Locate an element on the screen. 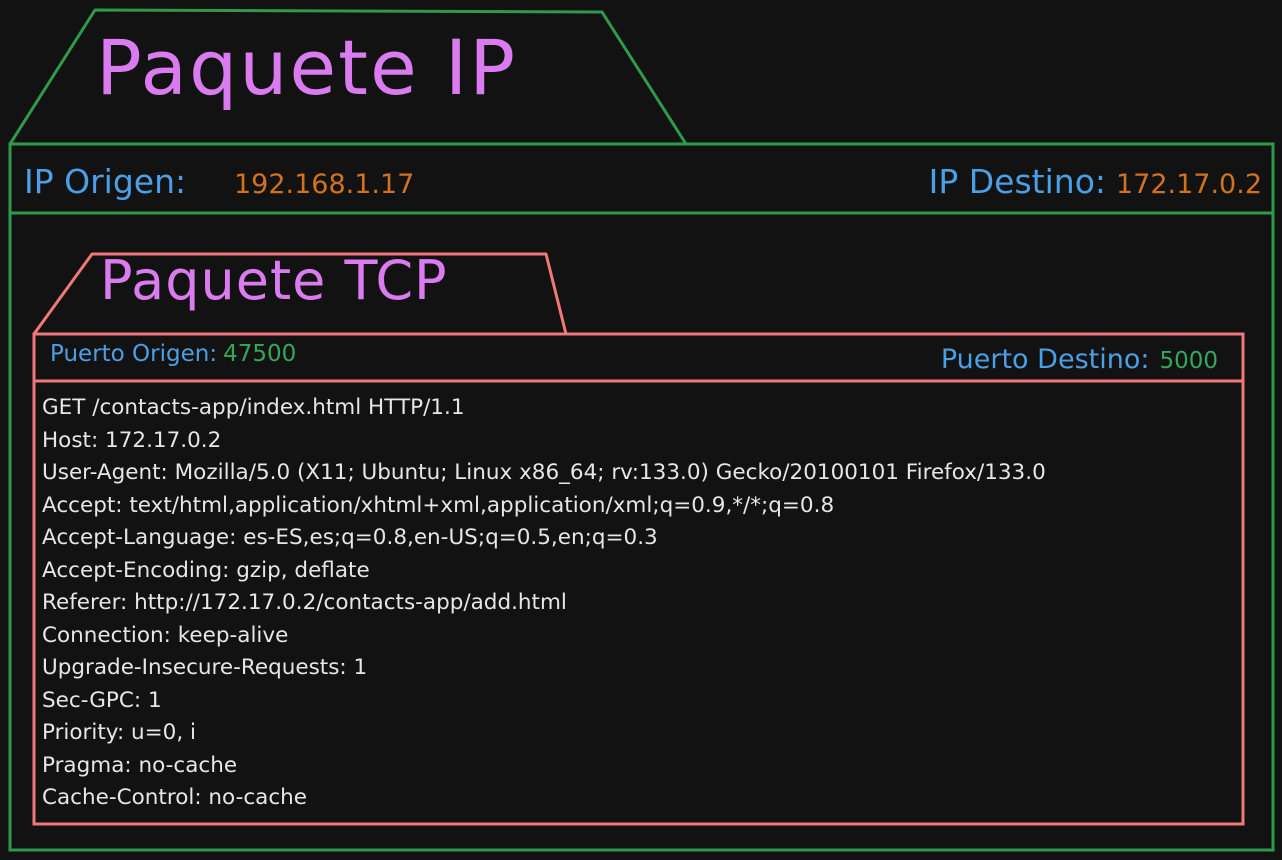 The width and height of the screenshot is (1282, 860). http-request-line: GET /contacts-app/index.html HTTP/1.1 is located at coordinates (253, 407).